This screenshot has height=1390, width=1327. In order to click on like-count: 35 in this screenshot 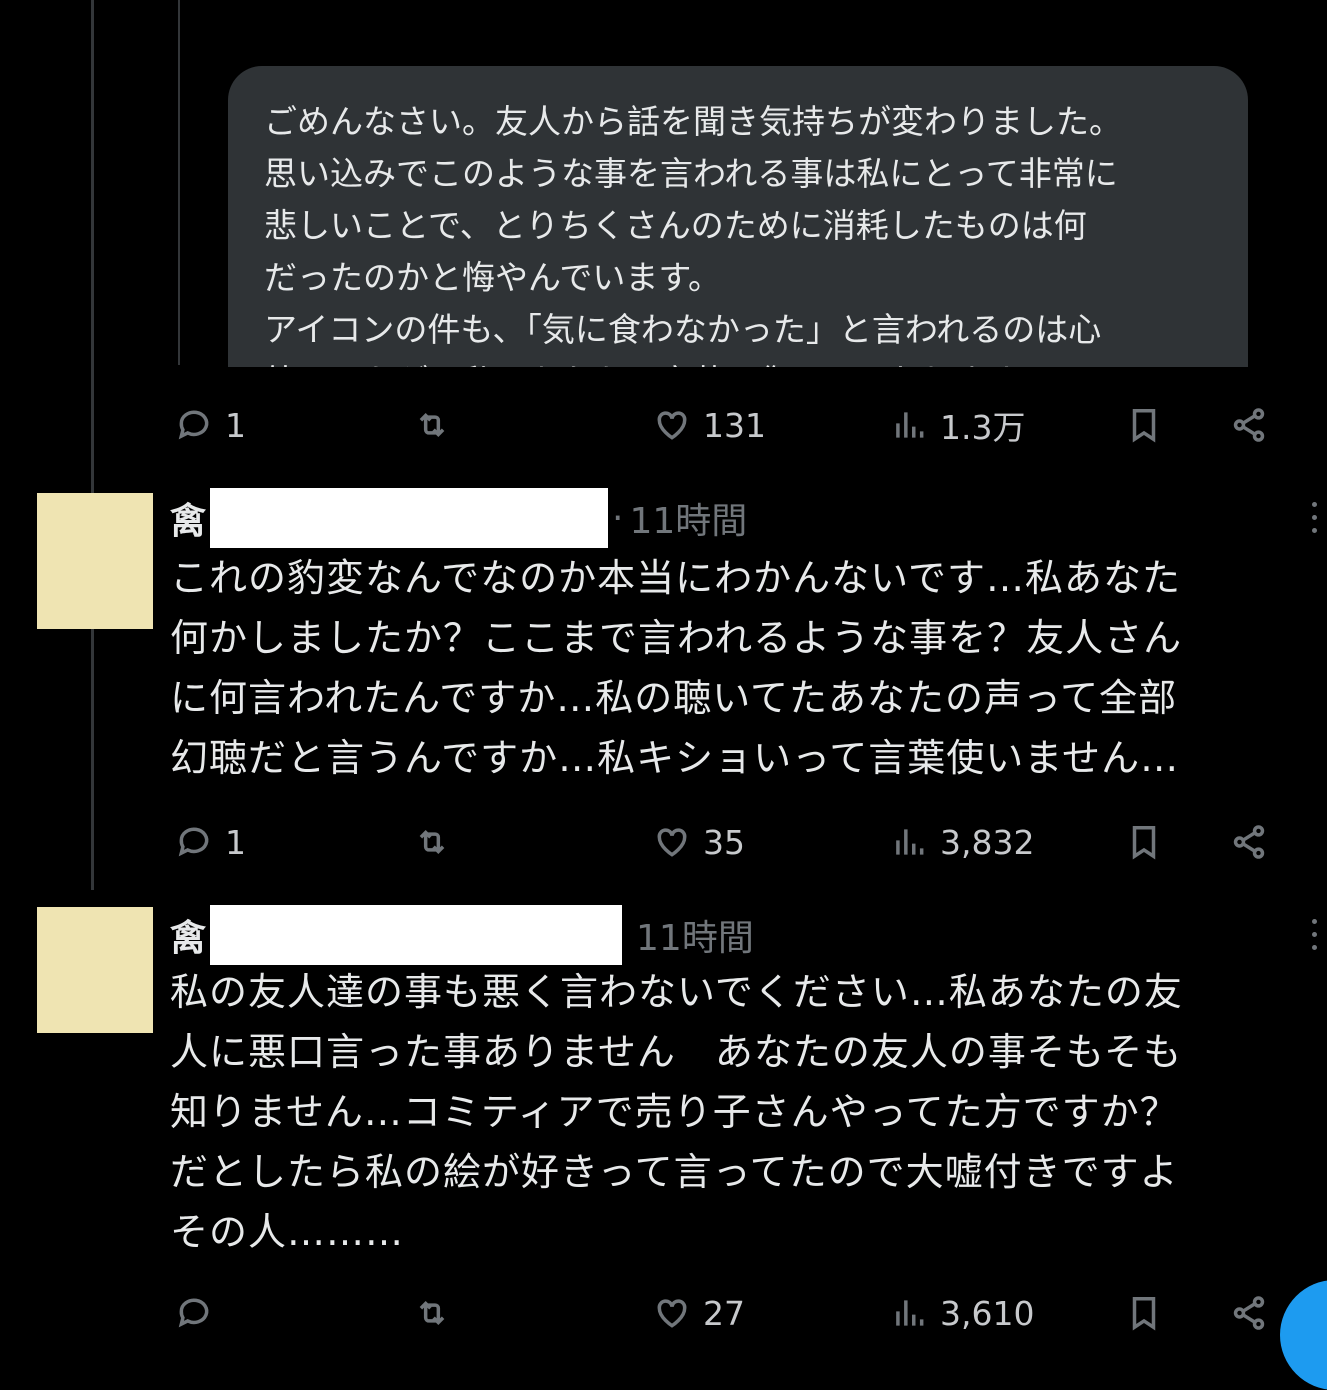, I will do `click(724, 842)`.